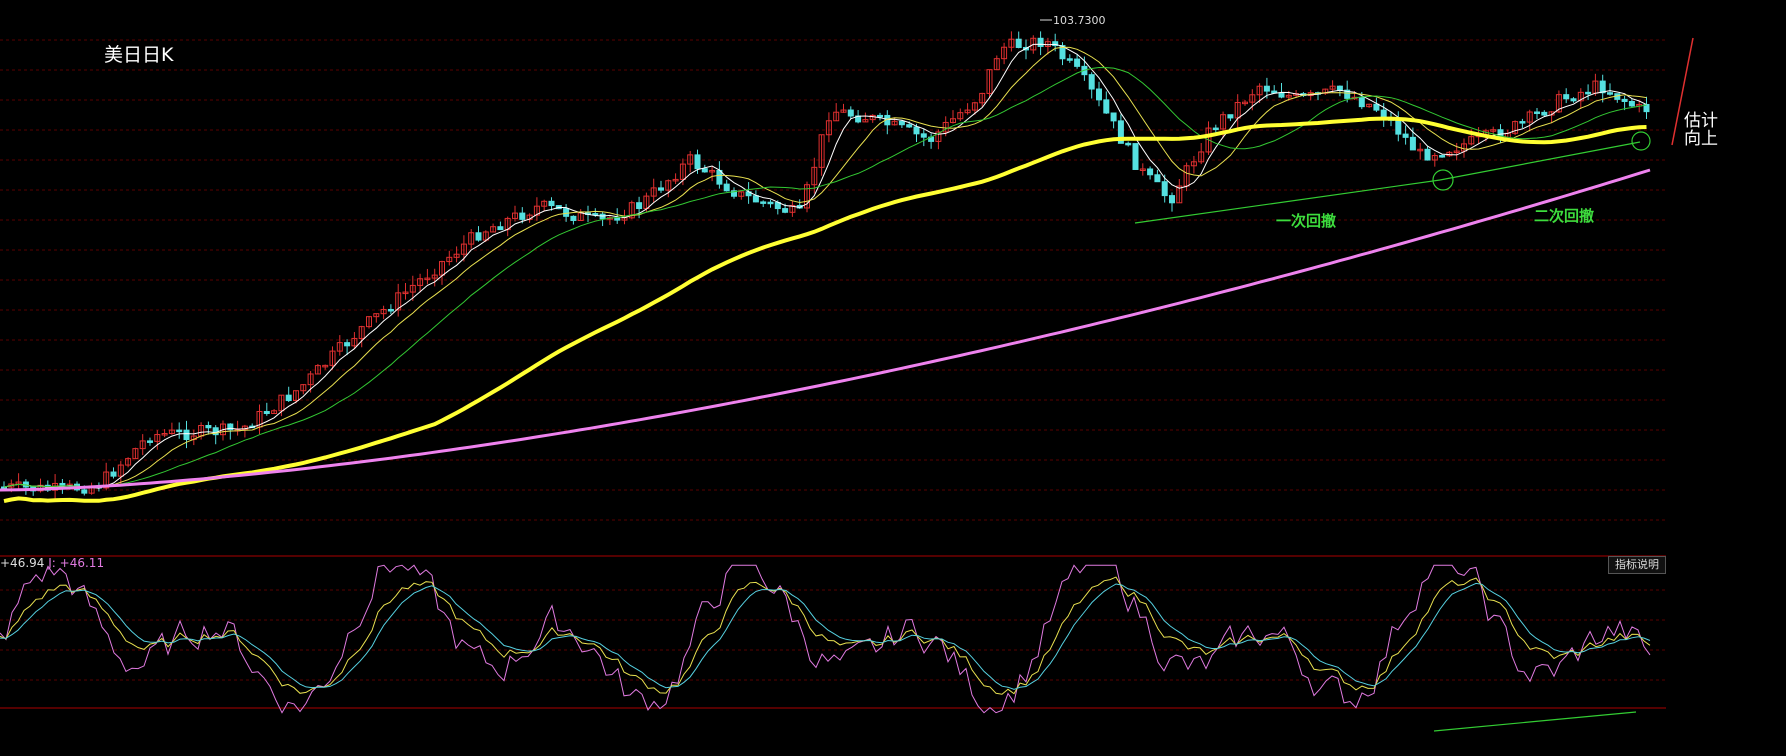  What do you see at coordinates (1540, 161) in the screenshot?
I see `second-trend-line` at bounding box center [1540, 161].